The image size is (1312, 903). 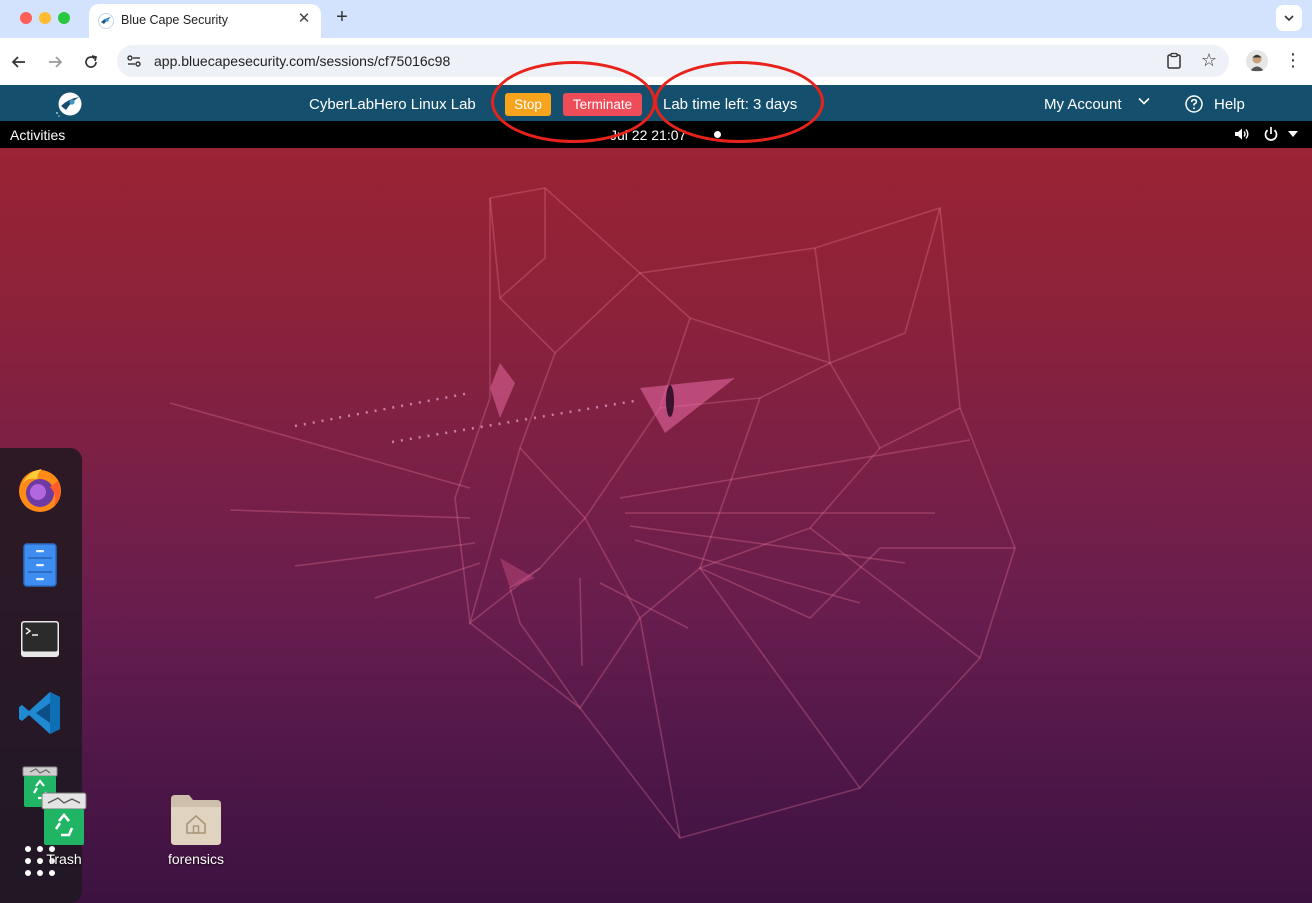 I want to click on reload-button, so click(x=91, y=62).